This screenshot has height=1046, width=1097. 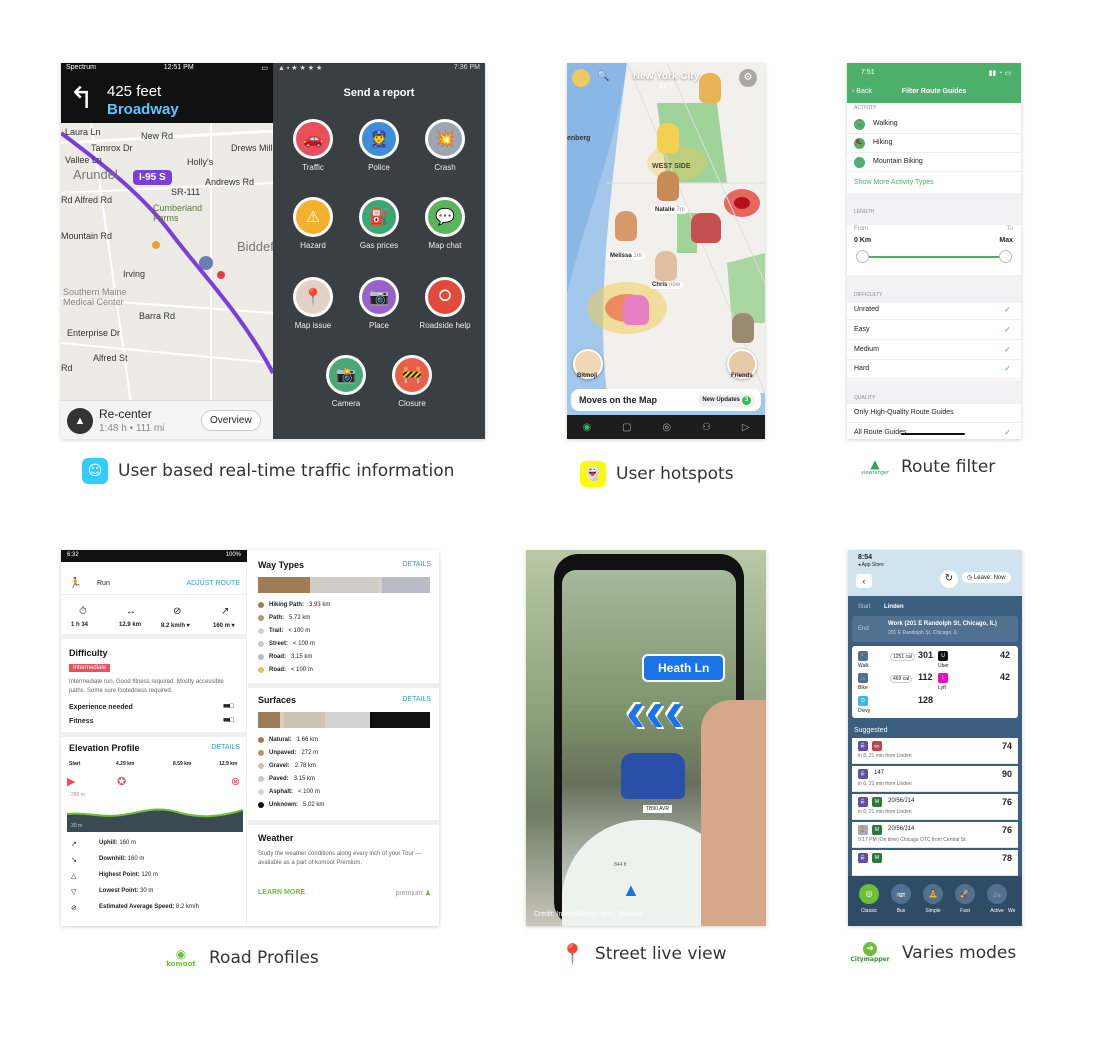 What do you see at coordinates (934, 413) in the screenshot?
I see `quality-high: Only High-Quality Route Guides` at bounding box center [934, 413].